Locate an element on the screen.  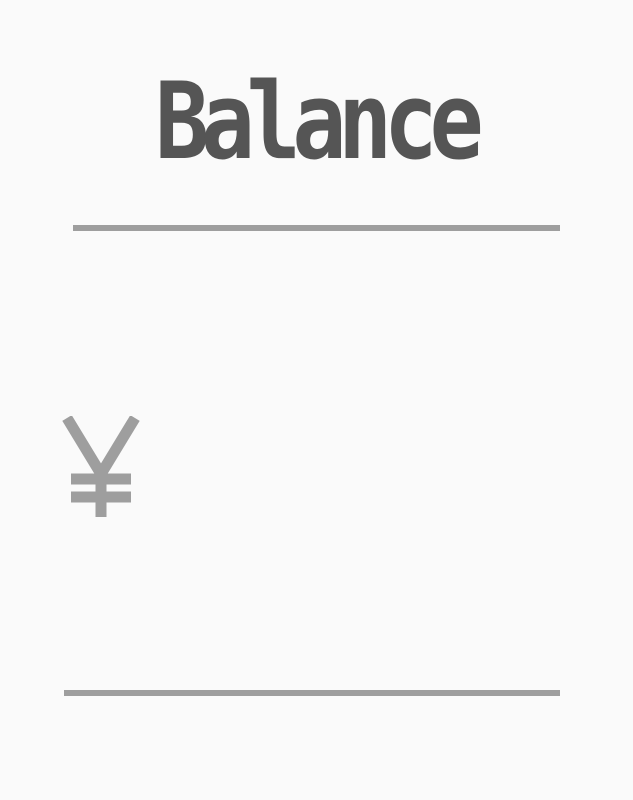
bottom-divider is located at coordinates (312, 693).